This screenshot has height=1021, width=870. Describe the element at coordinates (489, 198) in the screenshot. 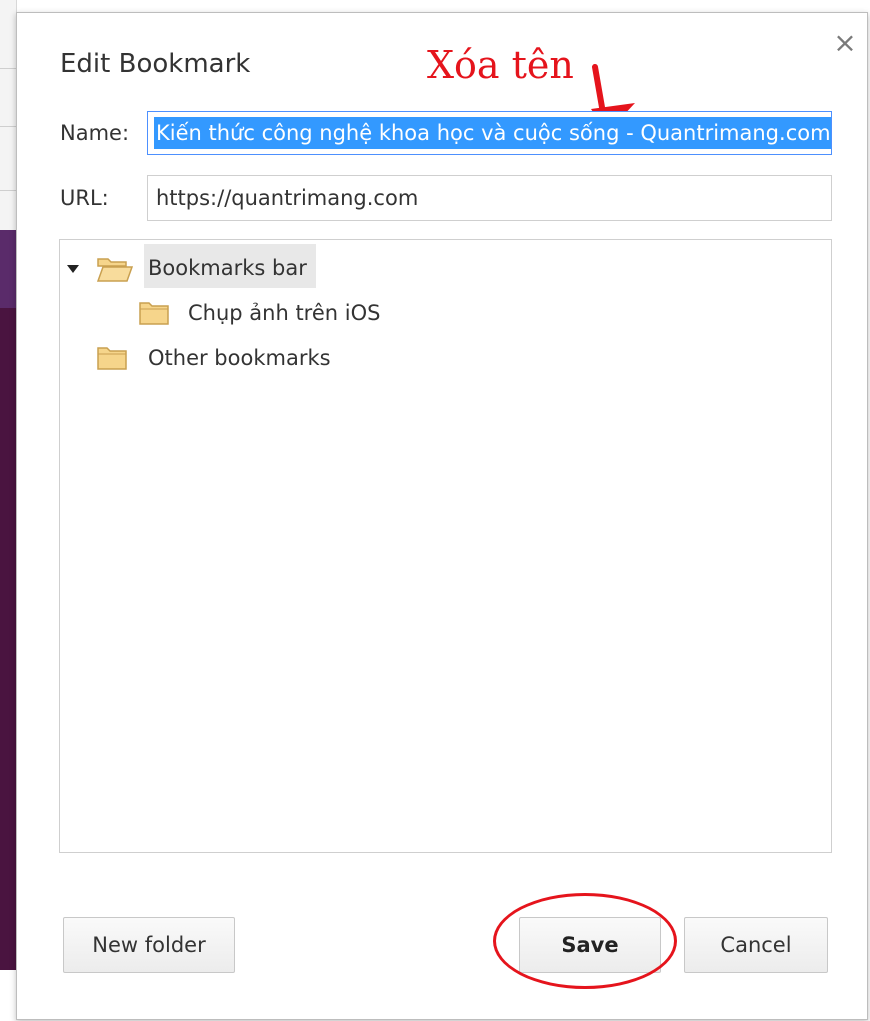

I see `url-input: https://quantrimang.com` at that location.